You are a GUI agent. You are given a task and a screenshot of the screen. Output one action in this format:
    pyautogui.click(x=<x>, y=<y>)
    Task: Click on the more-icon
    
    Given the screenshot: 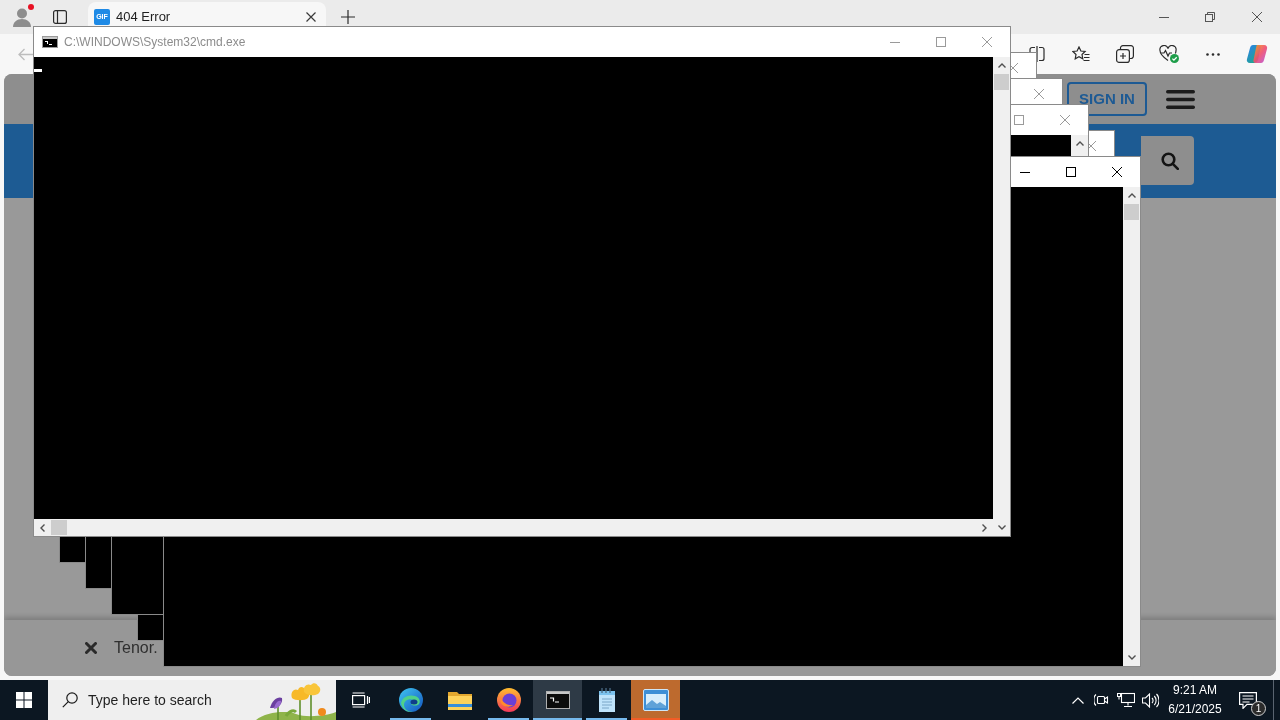 What is the action you would take?
    pyautogui.click(x=1213, y=54)
    